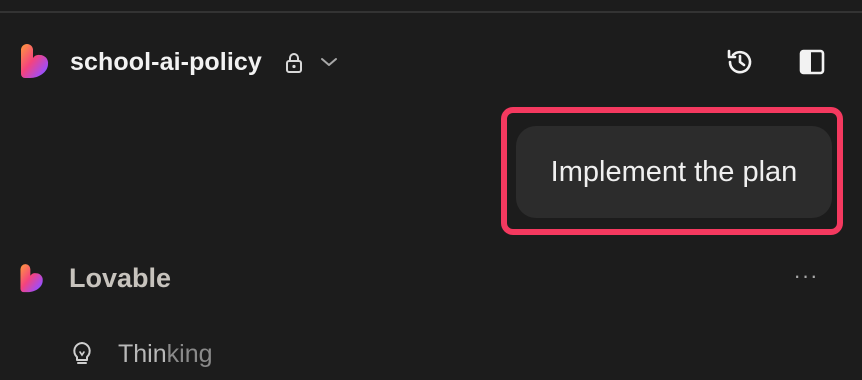 The width and height of the screenshot is (862, 380). Describe the element at coordinates (166, 62) in the screenshot. I see `project-name: school-ai-policy` at that location.